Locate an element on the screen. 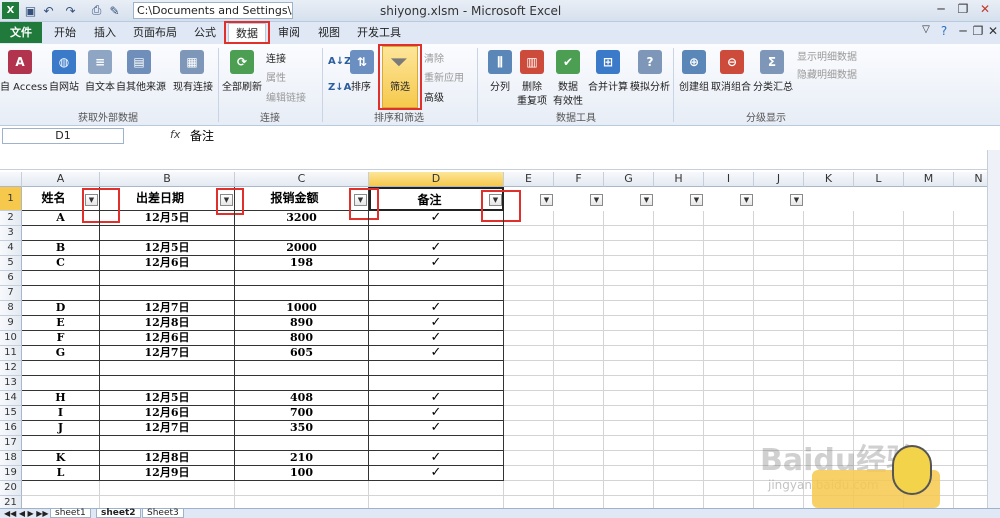  row-header: 18 is located at coordinates (11, 458).